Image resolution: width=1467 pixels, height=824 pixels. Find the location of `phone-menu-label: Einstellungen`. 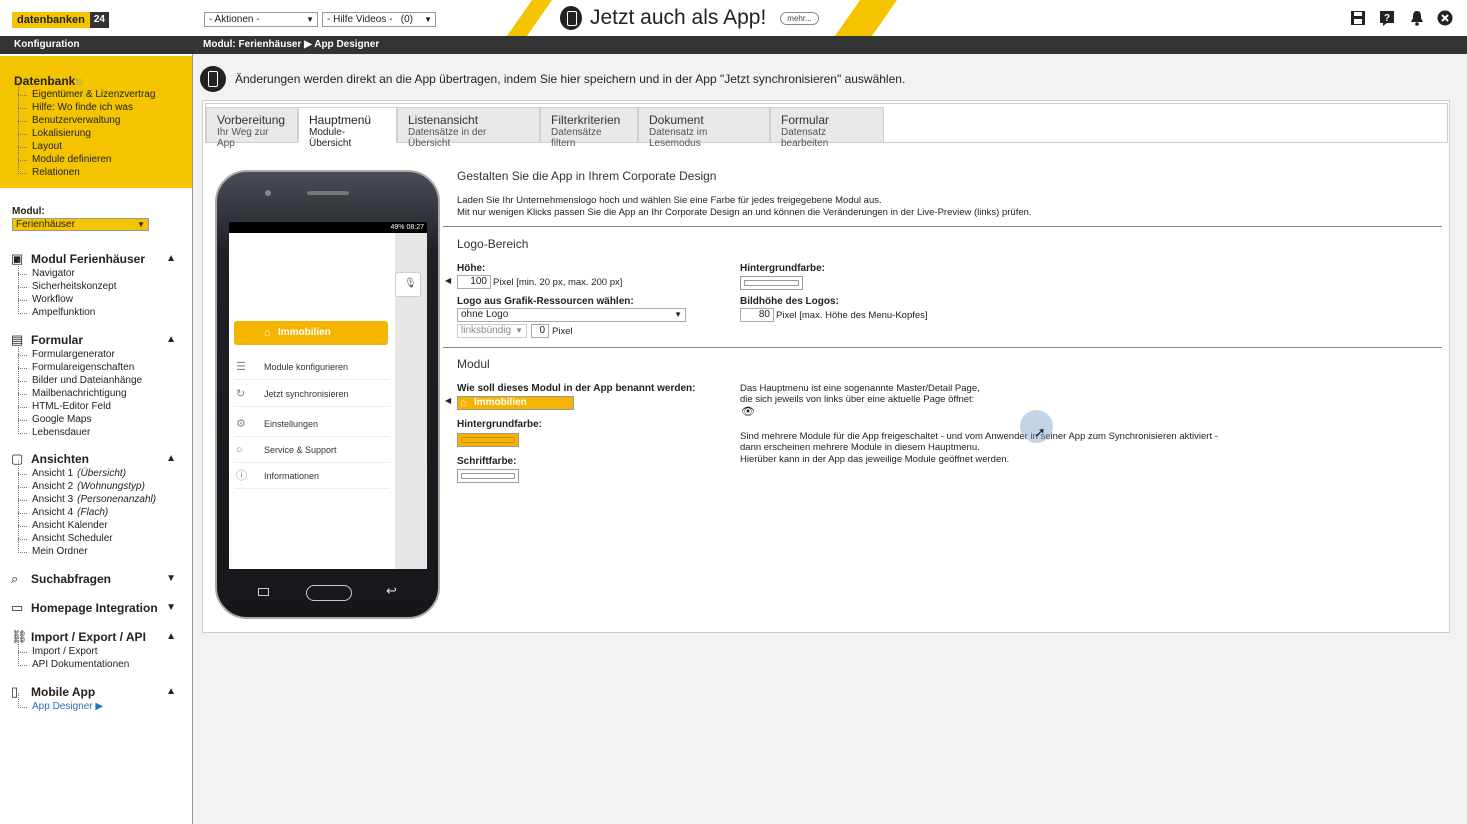

phone-menu-label: Einstellungen is located at coordinates (291, 424).